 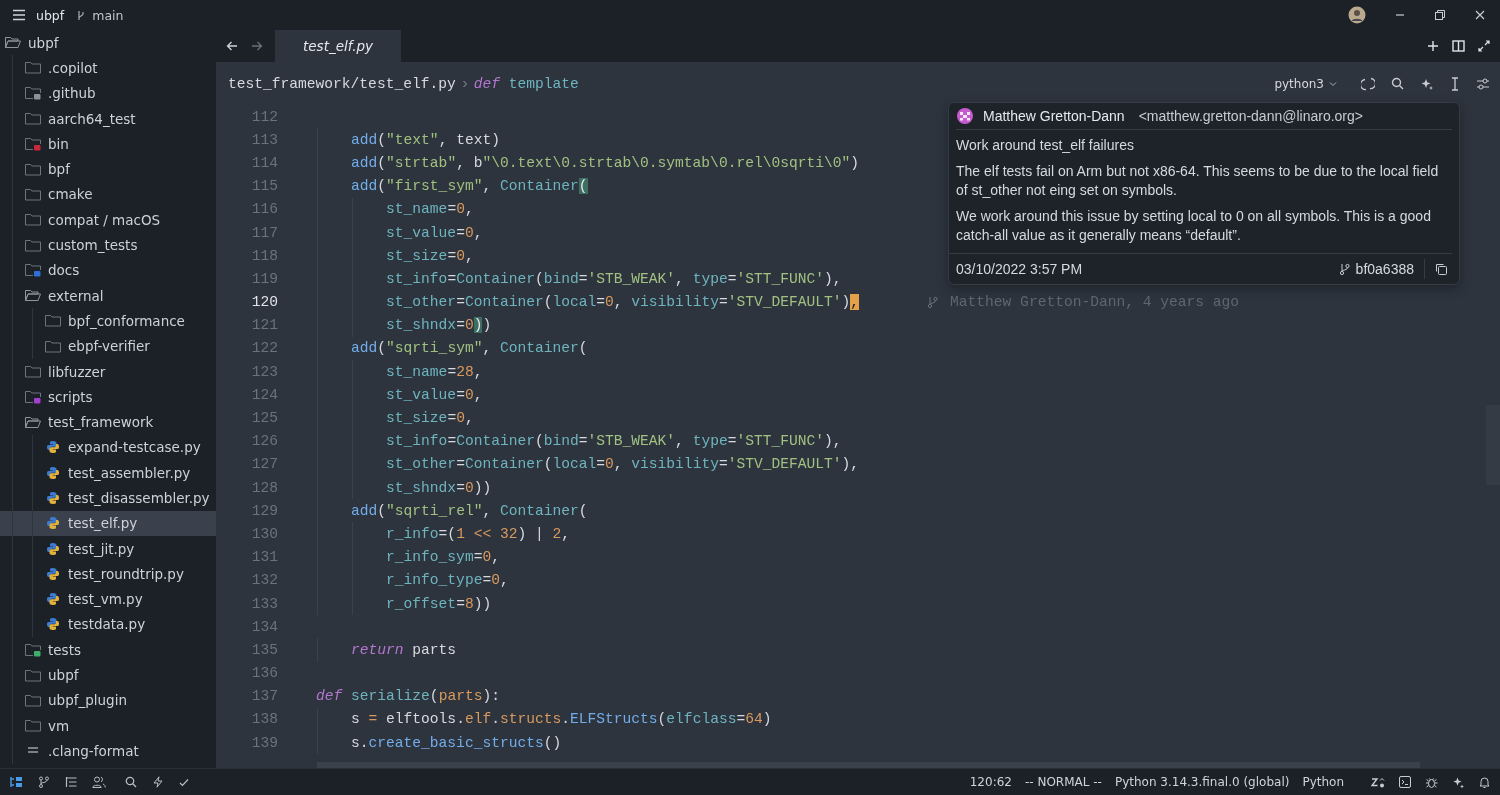 What do you see at coordinates (526, 83) in the screenshot?
I see `breadcrumb-symbol: def template` at bounding box center [526, 83].